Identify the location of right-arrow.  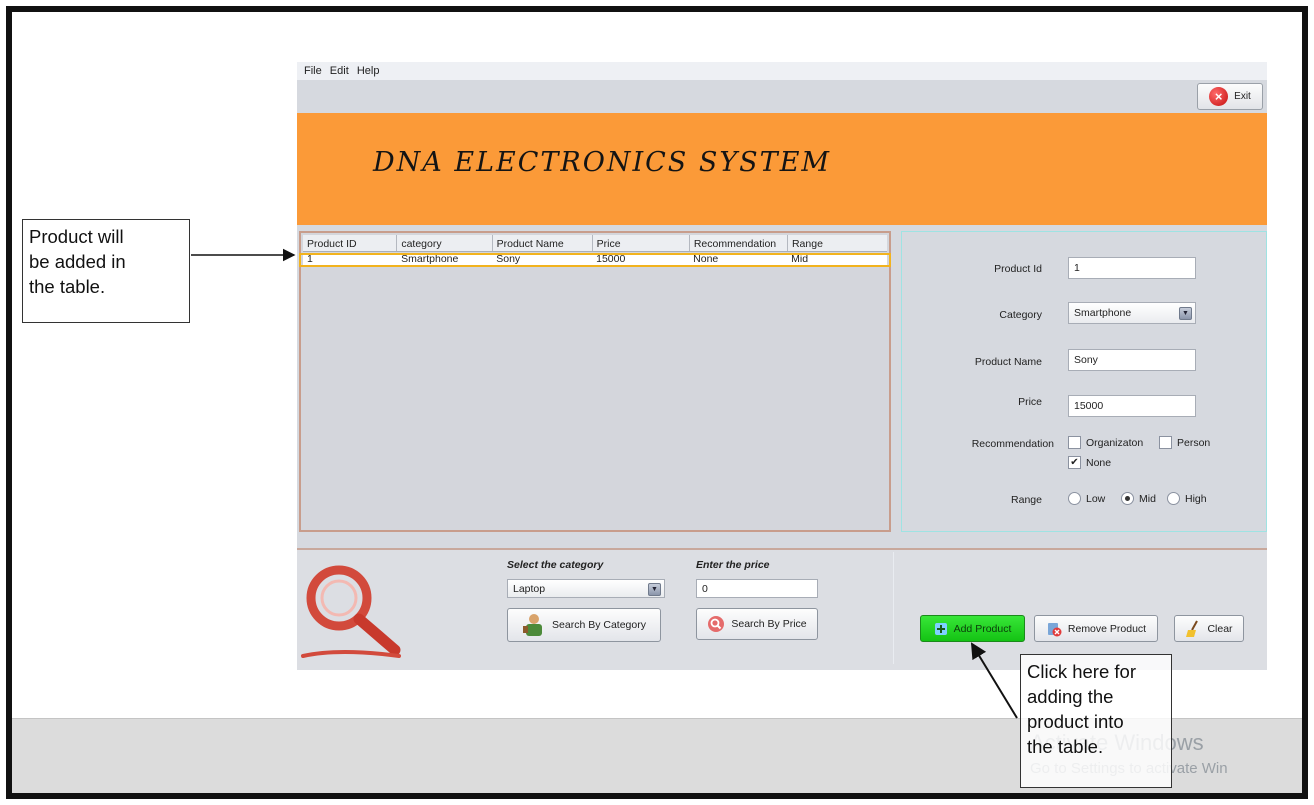
(994, 680).